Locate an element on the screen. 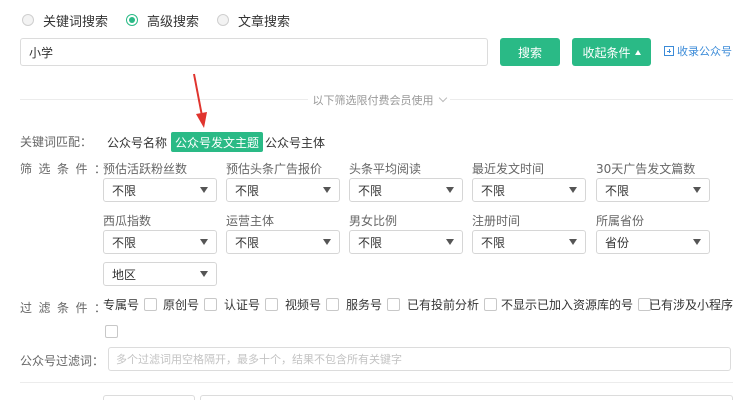 The width and height of the screenshot is (751, 400). select-gender-ratio-value: 不限 is located at coordinates (370, 242).